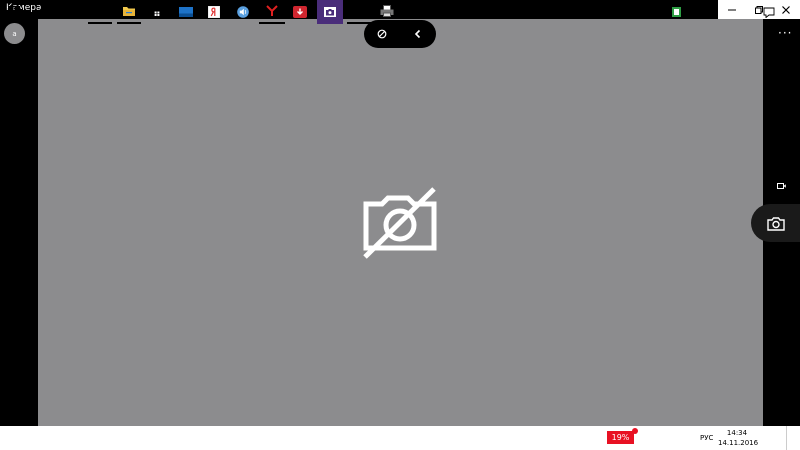 The height and width of the screenshot is (450, 800). I want to click on windows-icon, so click(14, 12).